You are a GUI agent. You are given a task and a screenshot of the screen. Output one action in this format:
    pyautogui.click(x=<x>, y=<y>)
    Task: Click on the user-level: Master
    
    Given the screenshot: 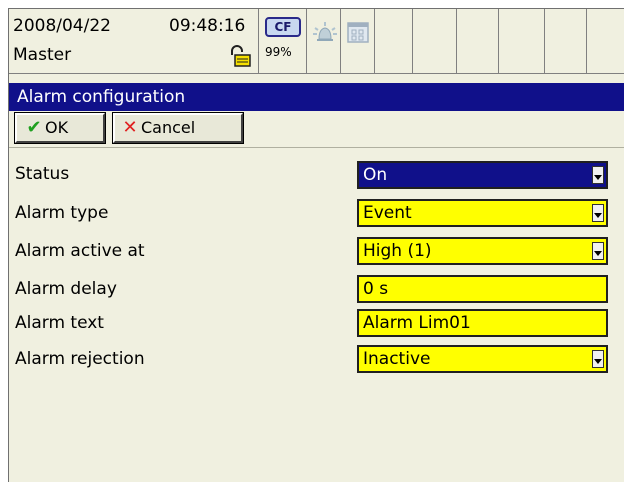 What is the action you would take?
    pyautogui.click(x=42, y=55)
    